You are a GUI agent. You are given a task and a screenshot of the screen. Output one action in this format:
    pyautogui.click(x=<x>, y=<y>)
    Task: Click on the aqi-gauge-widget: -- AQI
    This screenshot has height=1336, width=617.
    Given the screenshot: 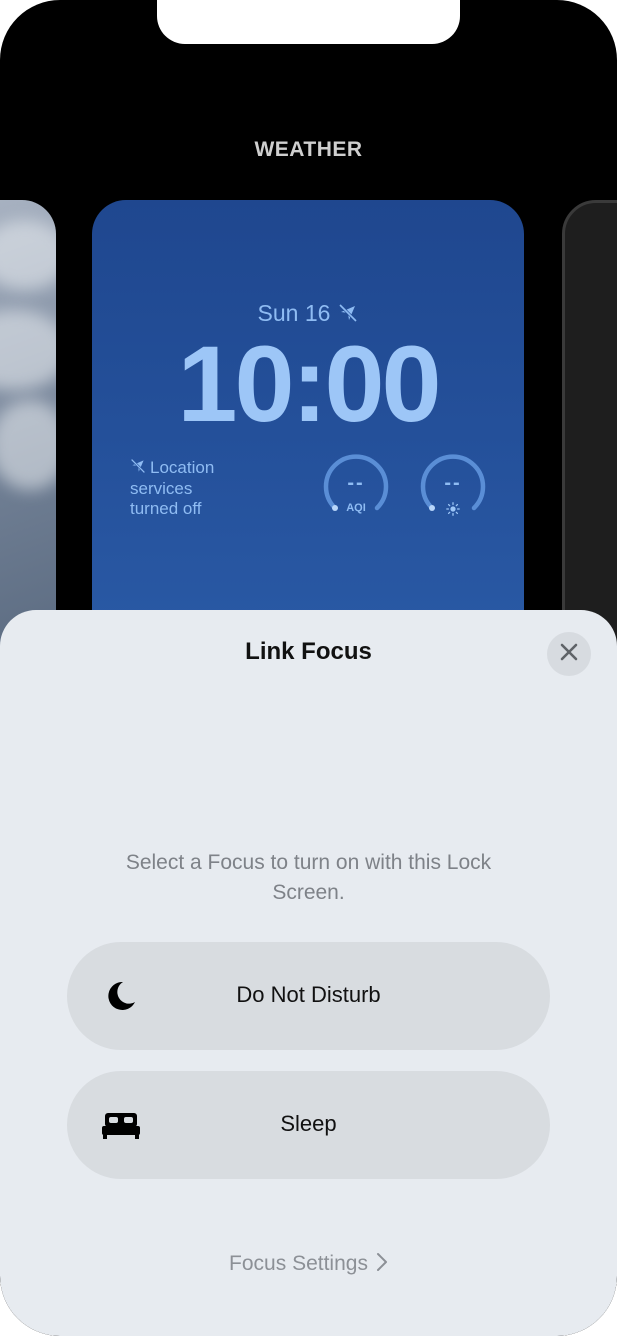 What is the action you would take?
    pyautogui.click(x=356, y=487)
    